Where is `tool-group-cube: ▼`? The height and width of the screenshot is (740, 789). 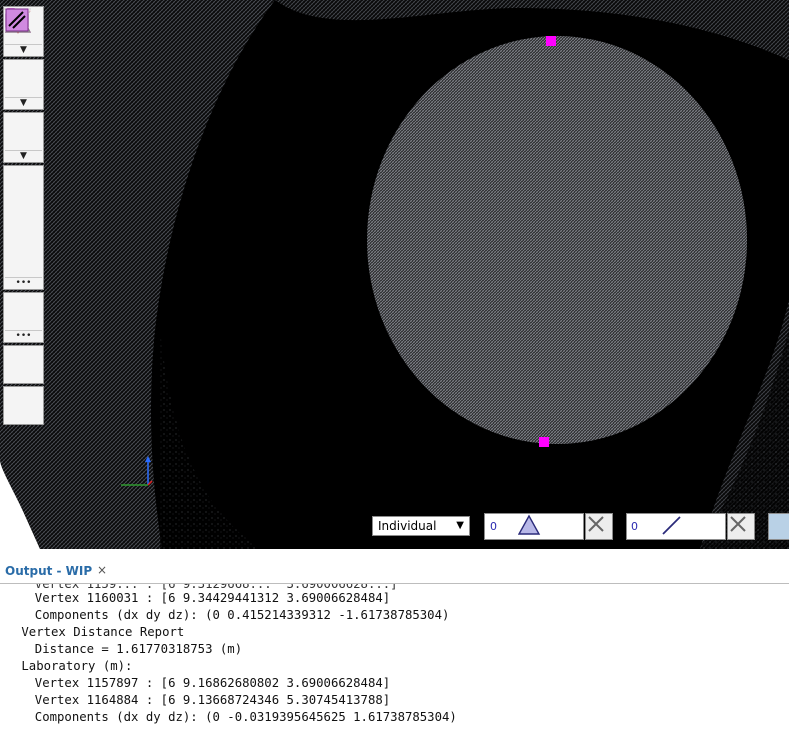 tool-group-cube: ▼ is located at coordinates (23, 59).